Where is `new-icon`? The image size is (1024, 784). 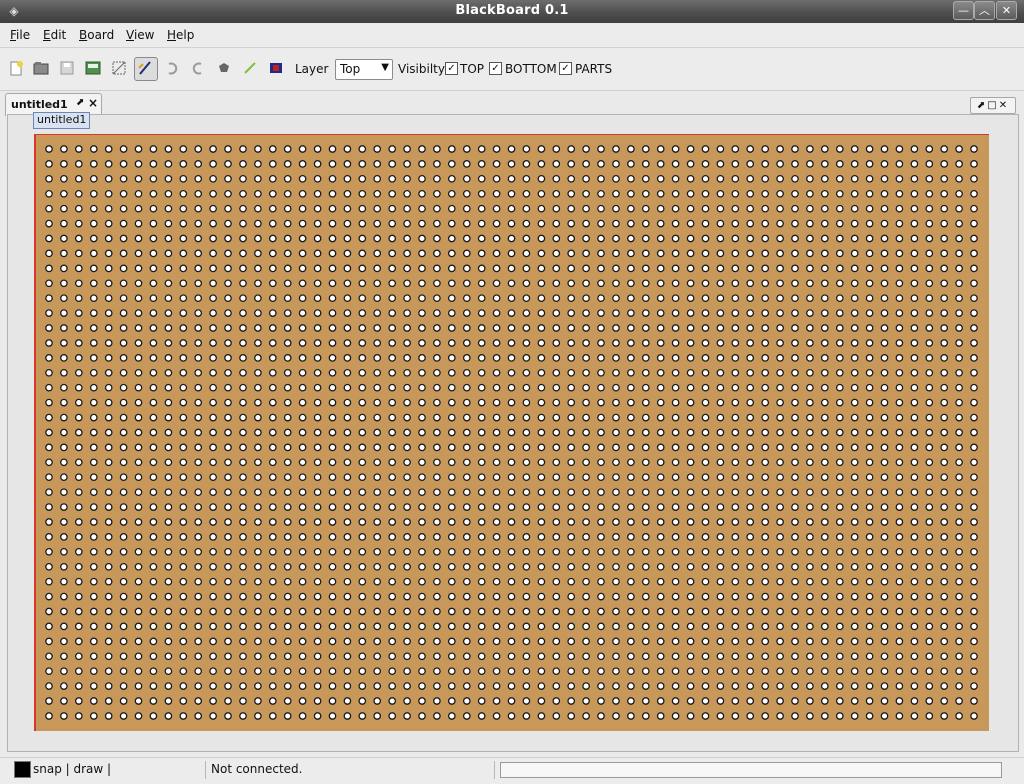
new-icon is located at coordinates (16, 68).